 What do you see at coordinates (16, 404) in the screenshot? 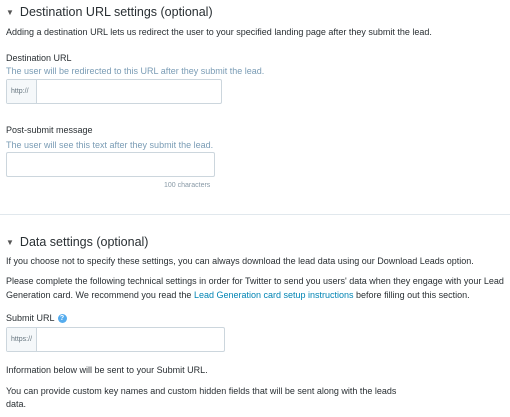
I see `custom-fields-text-line2: data.` at bounding box center [16, 404].